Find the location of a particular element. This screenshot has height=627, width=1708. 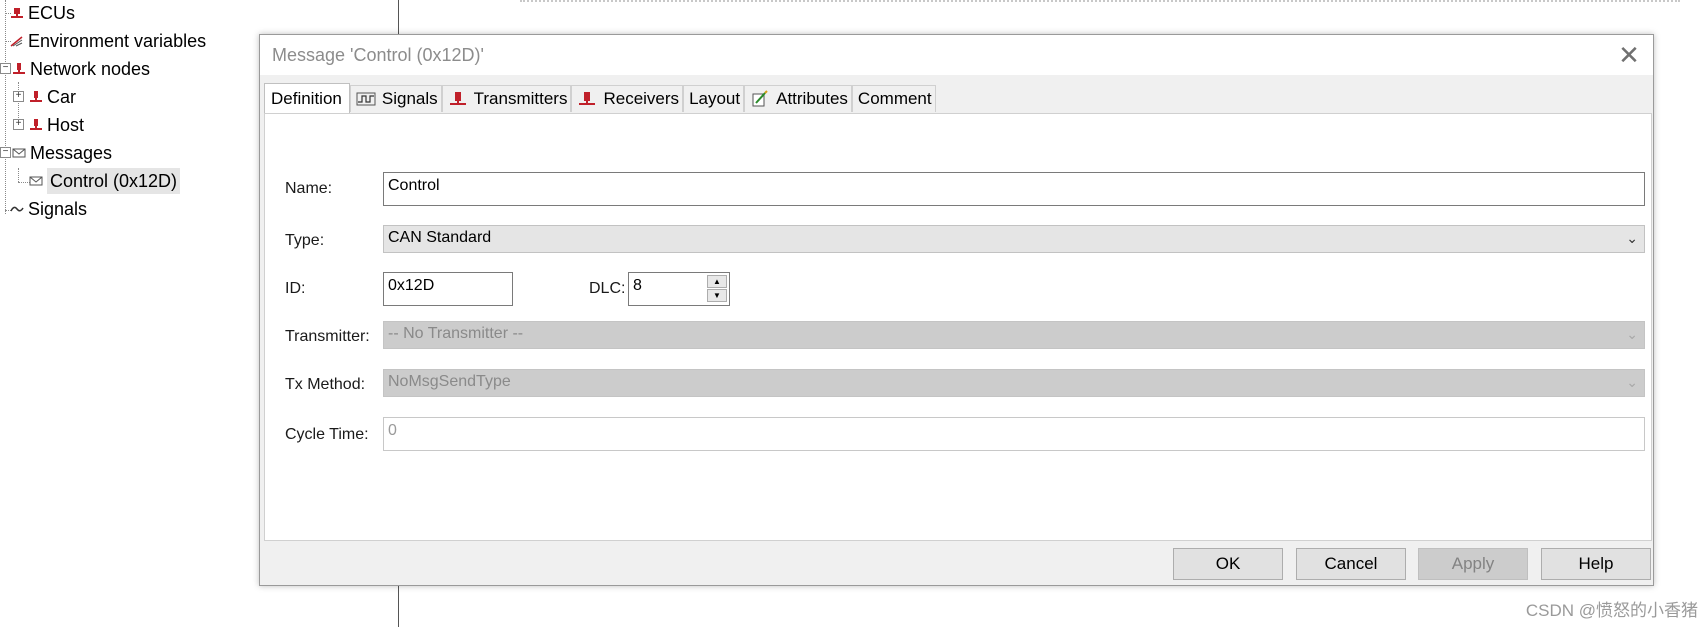

tree-item-label: ECUs is located at coordinates (52, 13).